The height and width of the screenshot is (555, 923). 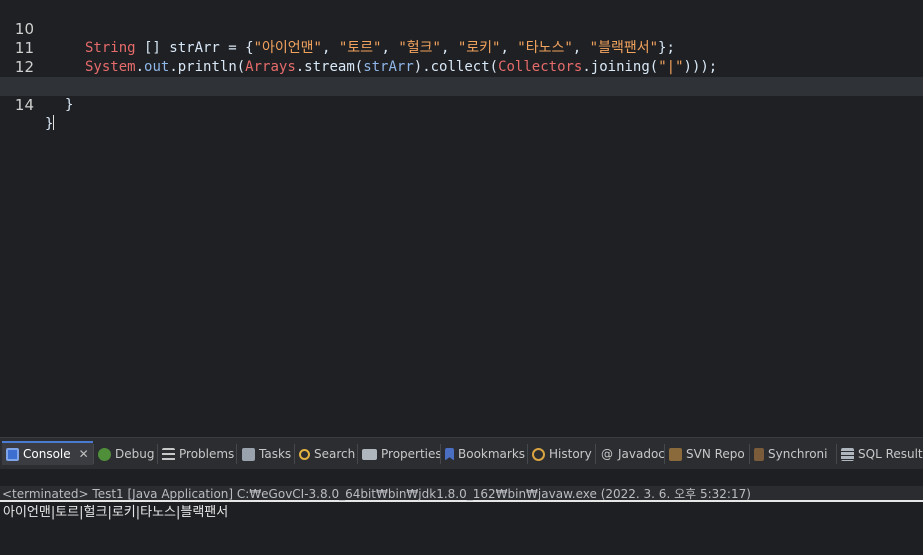 I want to click on tab-label: SQL Result, so click(x=890, y=454).